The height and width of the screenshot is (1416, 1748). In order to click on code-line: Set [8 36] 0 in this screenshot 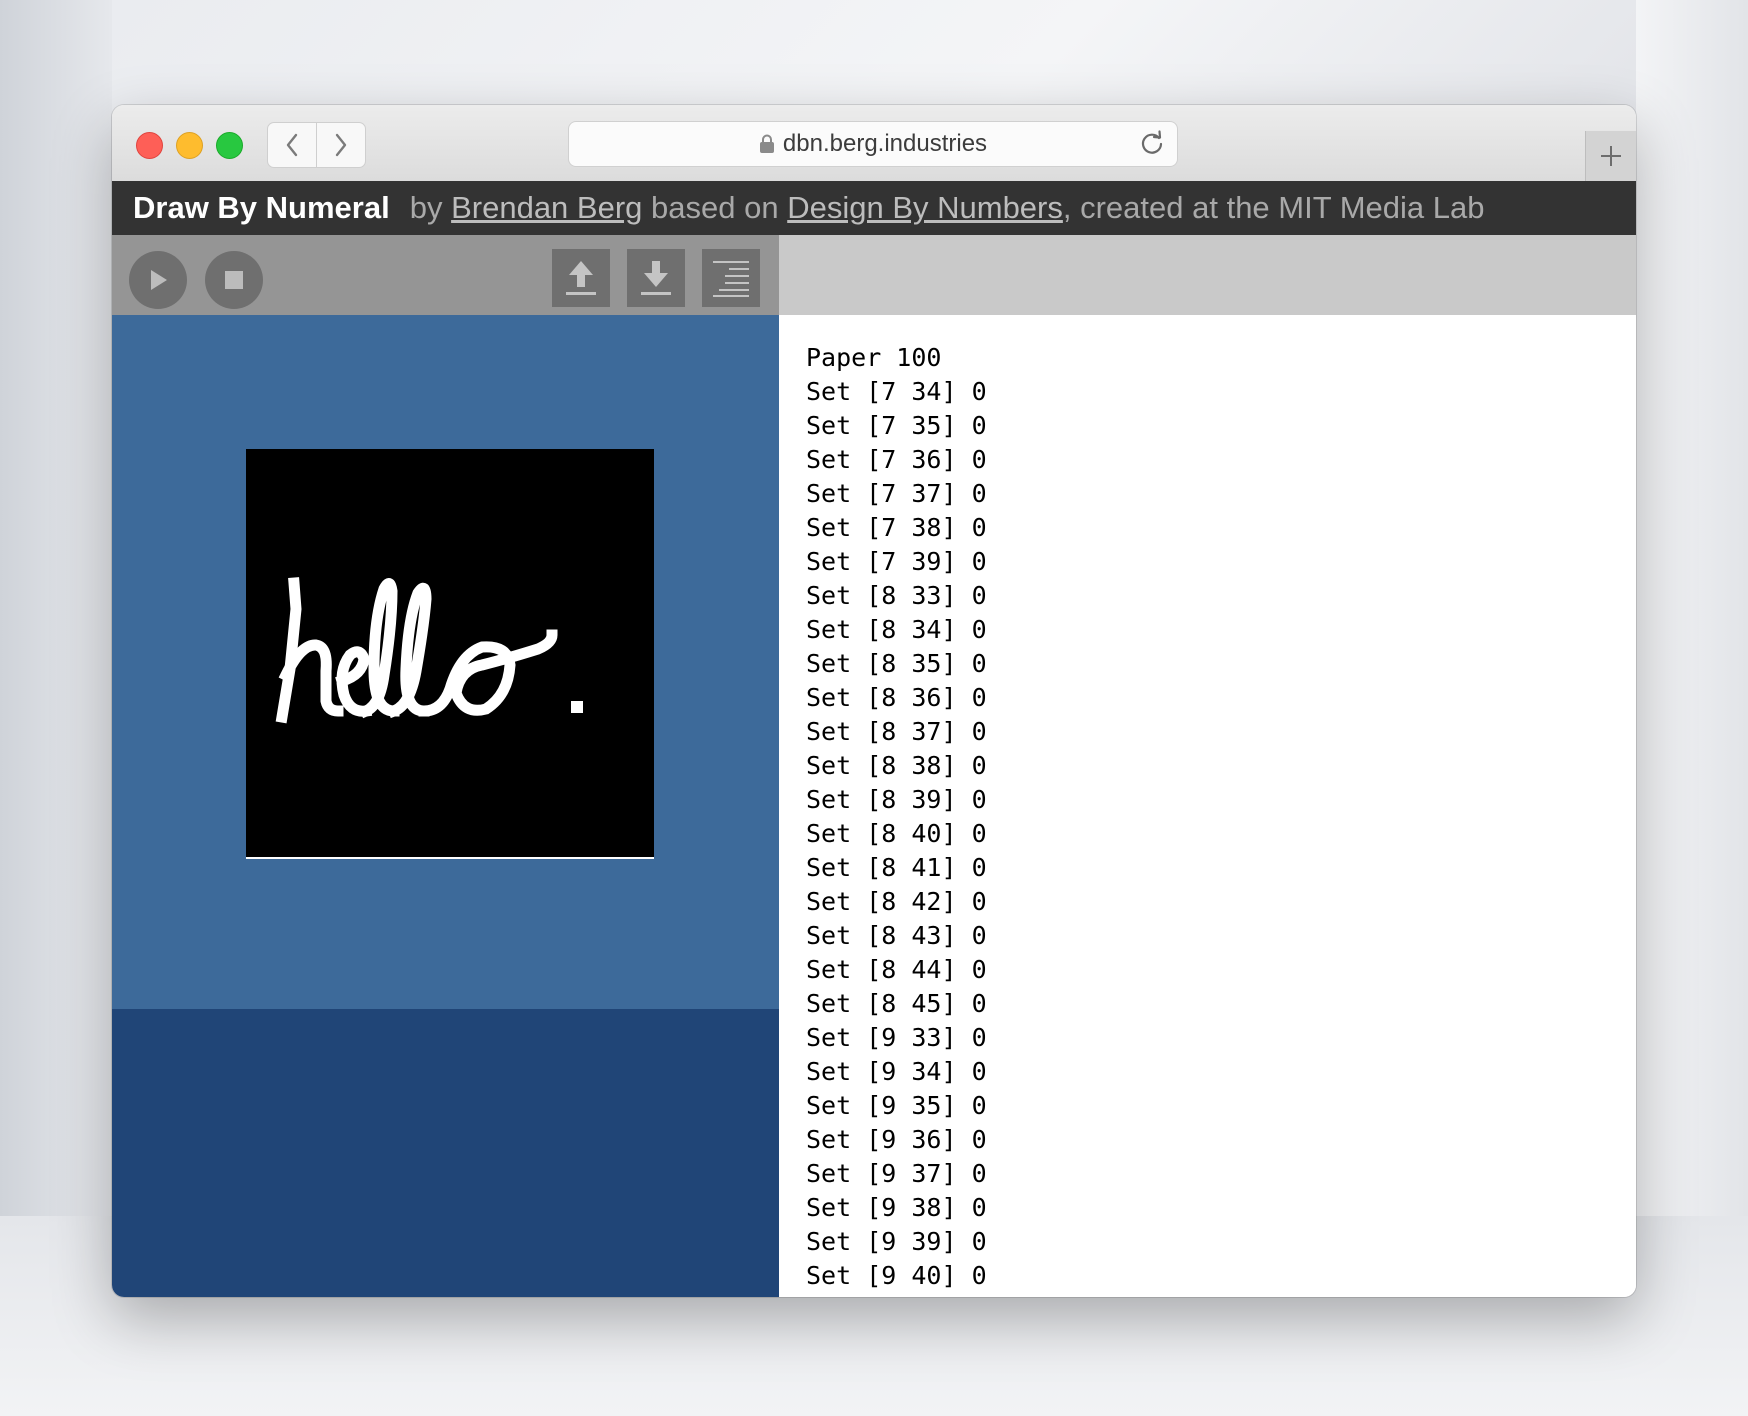, I will do `click(896, 697)`.